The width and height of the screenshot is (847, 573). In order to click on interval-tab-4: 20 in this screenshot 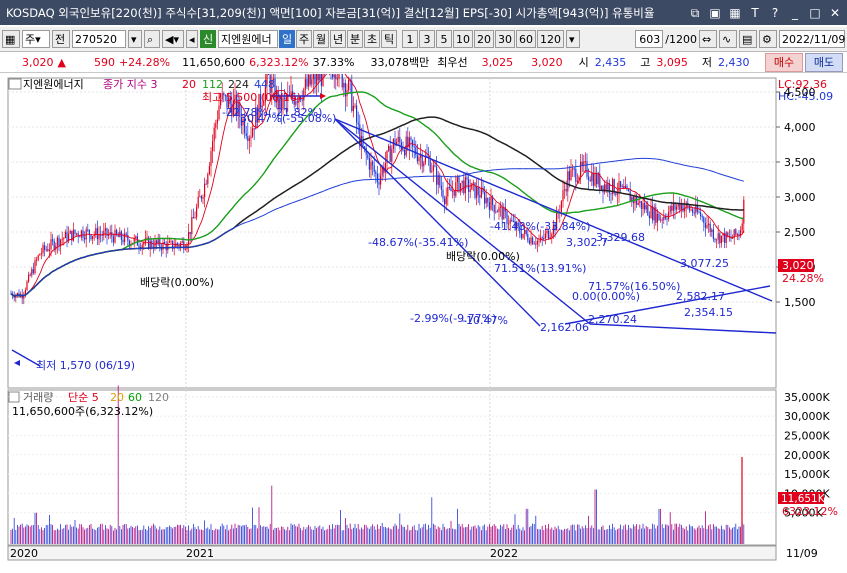, I will do `click(484, 39)`.